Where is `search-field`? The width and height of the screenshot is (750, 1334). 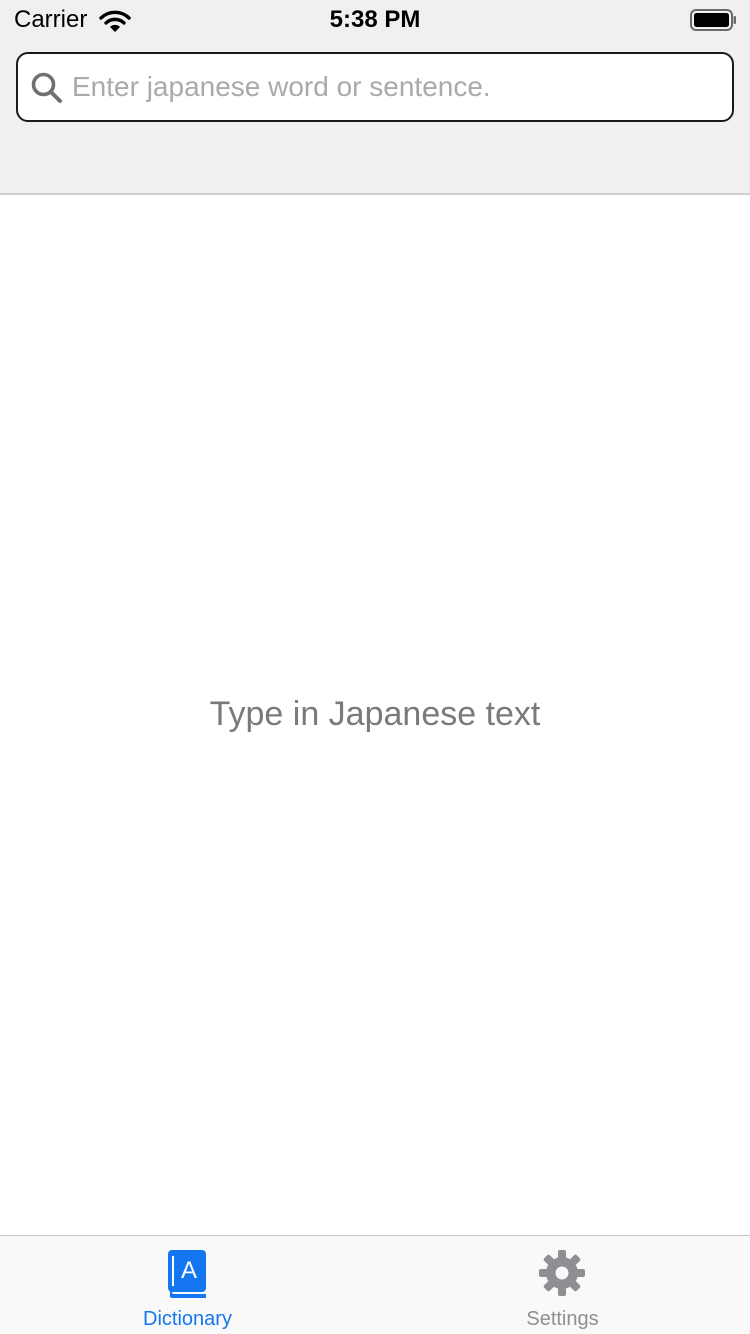
search-field is located at coordinates (375, 87).